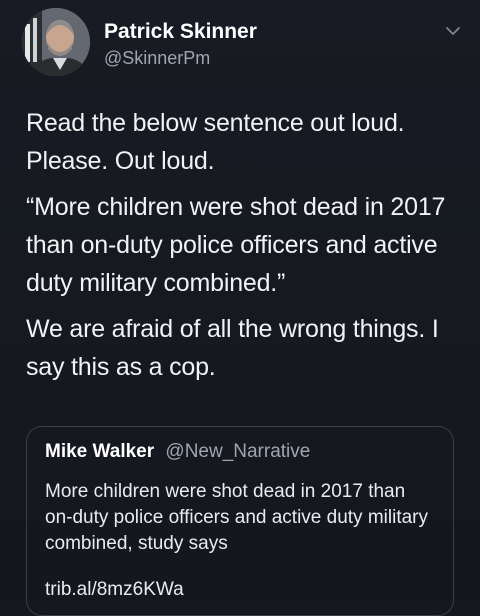  What do you see at coordinates (453, 31) in the screenshot?
I see `chevron-down-icon` at bounding box center [453, 31].